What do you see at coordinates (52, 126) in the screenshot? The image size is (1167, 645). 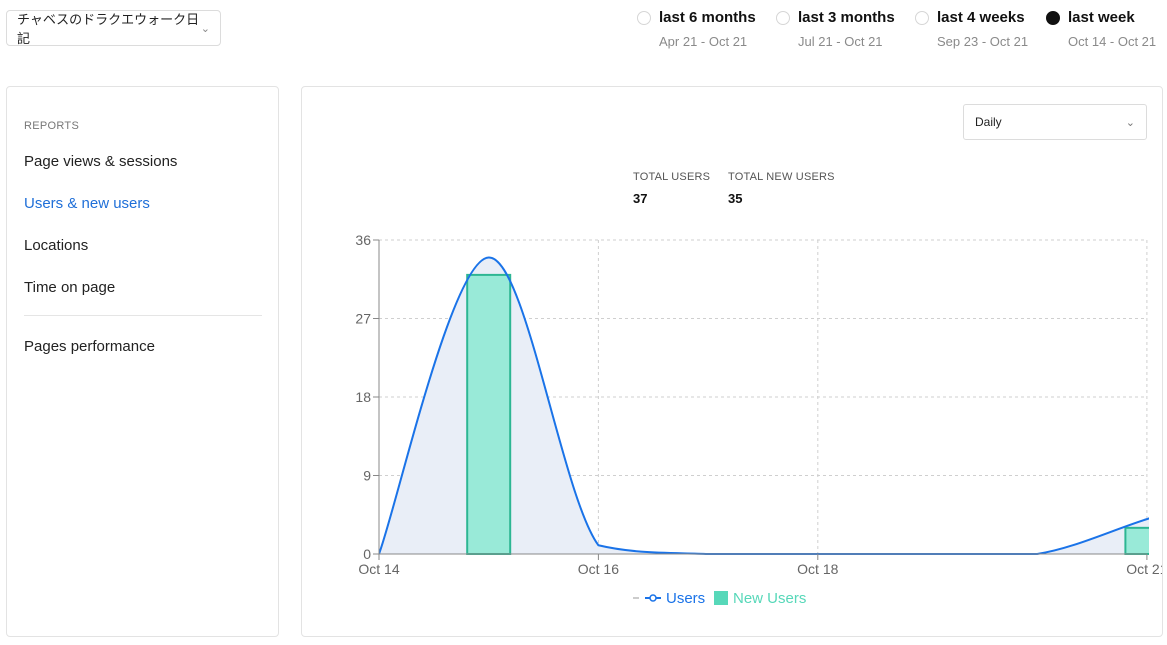 I see `sidebar-section-title: REPORTS` at bounding box center [52, 126].